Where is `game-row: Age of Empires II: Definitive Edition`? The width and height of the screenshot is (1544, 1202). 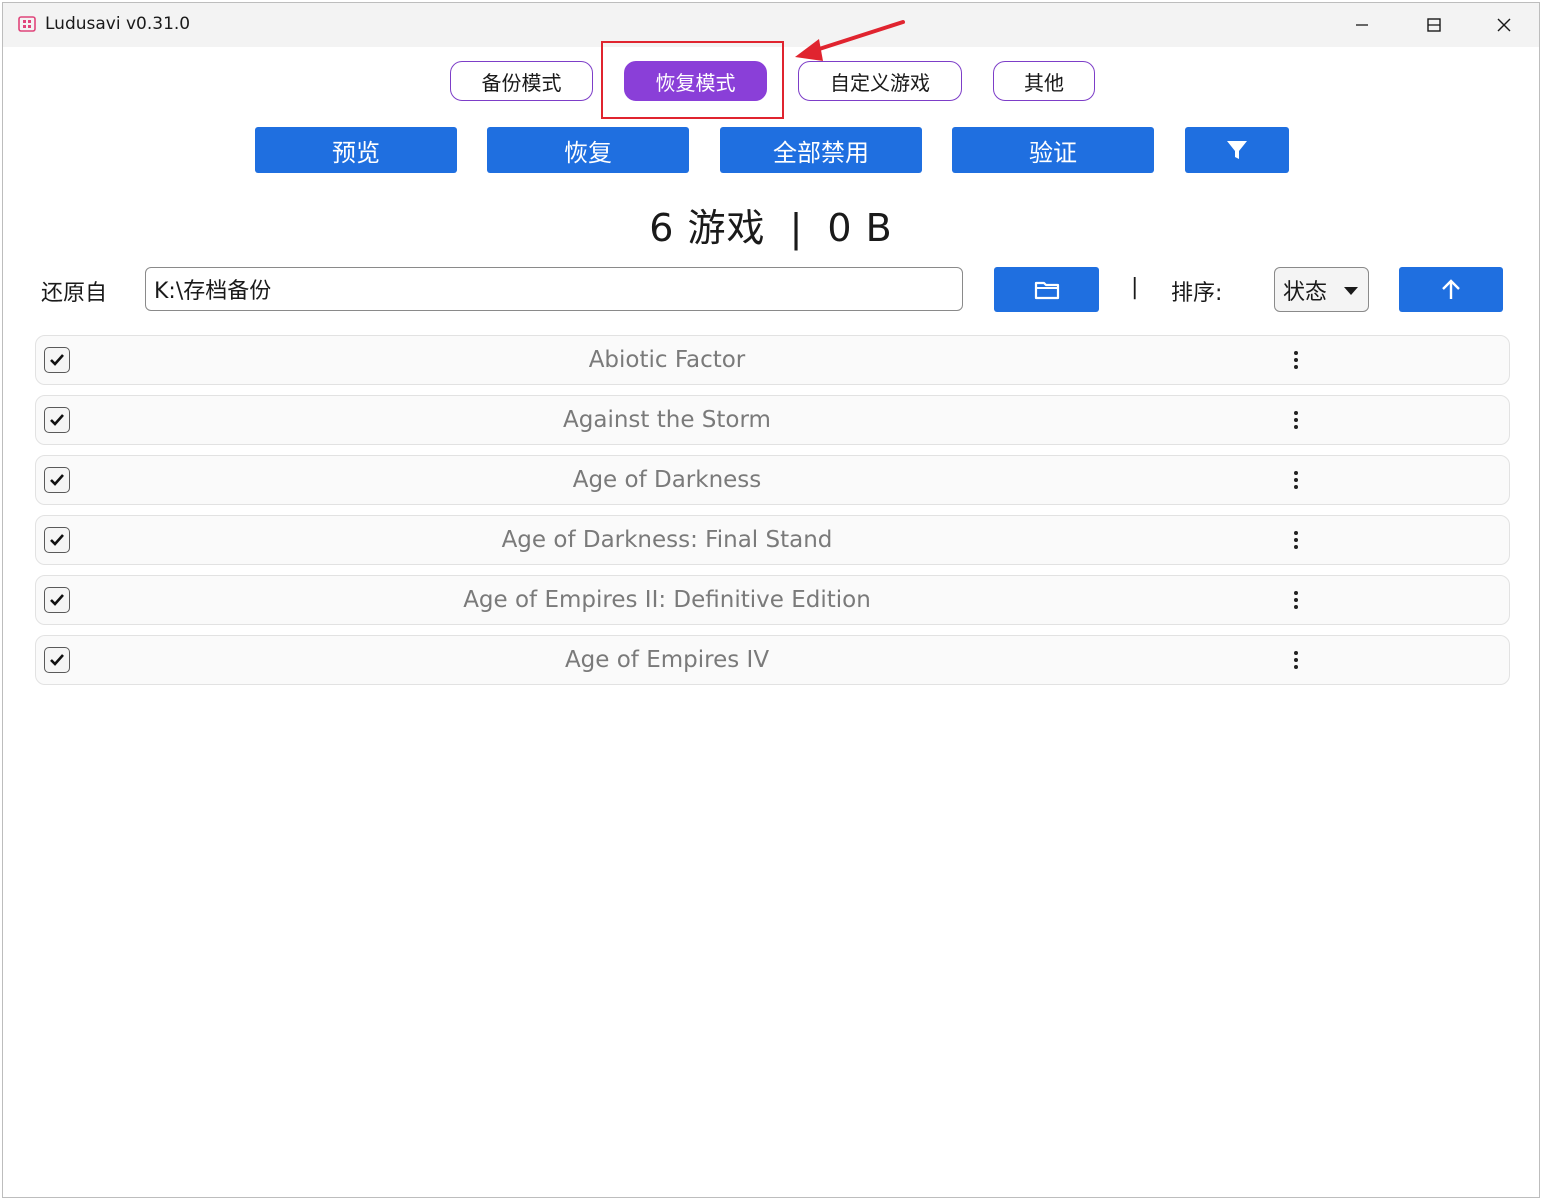 game-row: Age of Empires II: Definitive Edition is located at coordinates (772, 600).